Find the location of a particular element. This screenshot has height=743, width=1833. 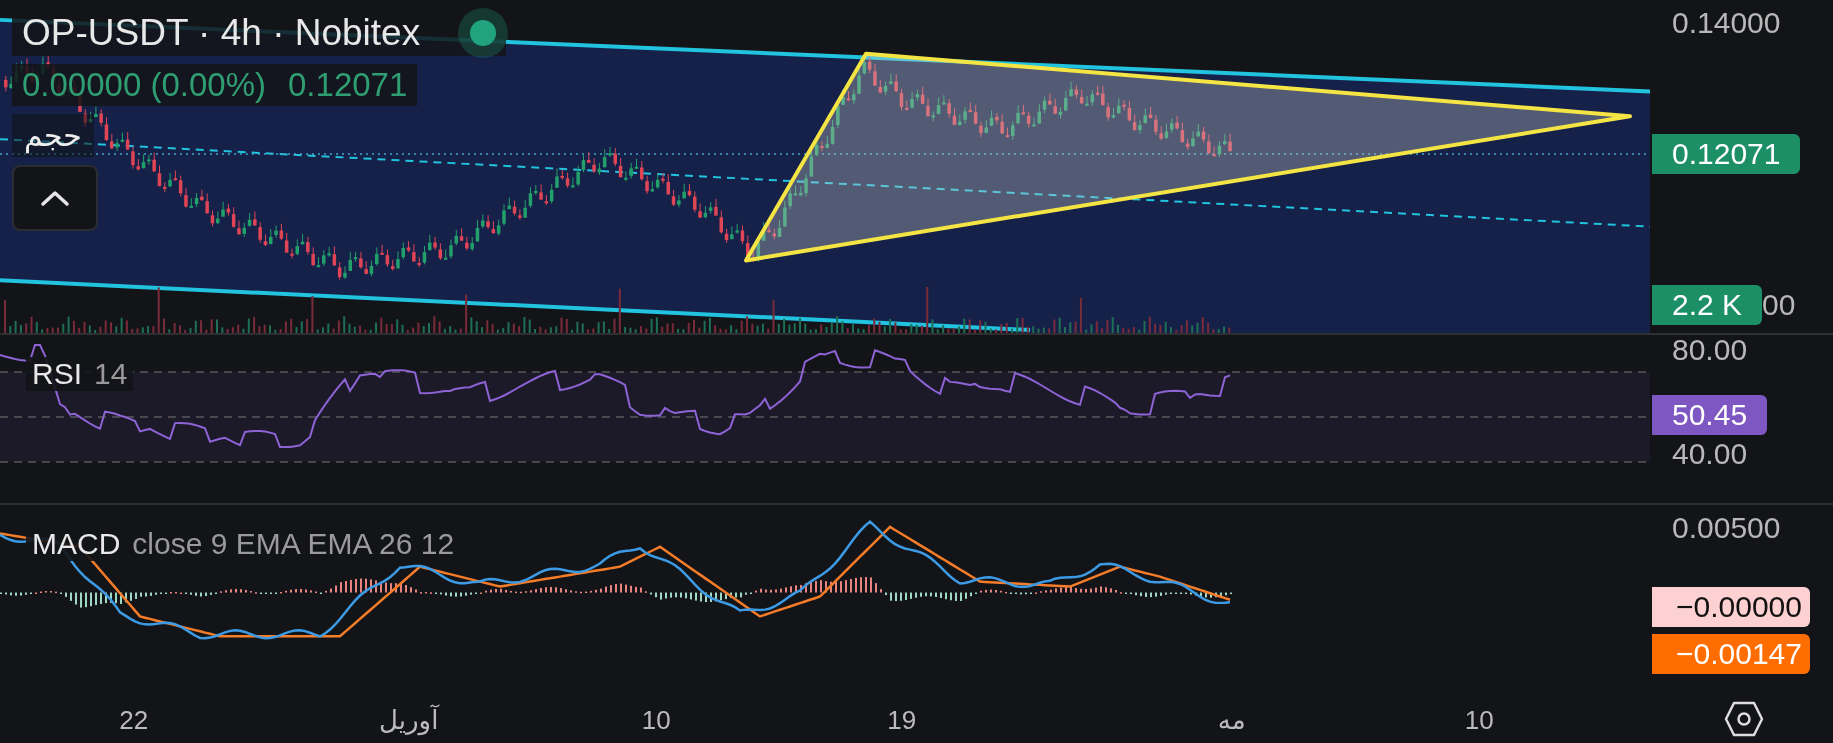

collapse-button is located at coordinates (55, 198).